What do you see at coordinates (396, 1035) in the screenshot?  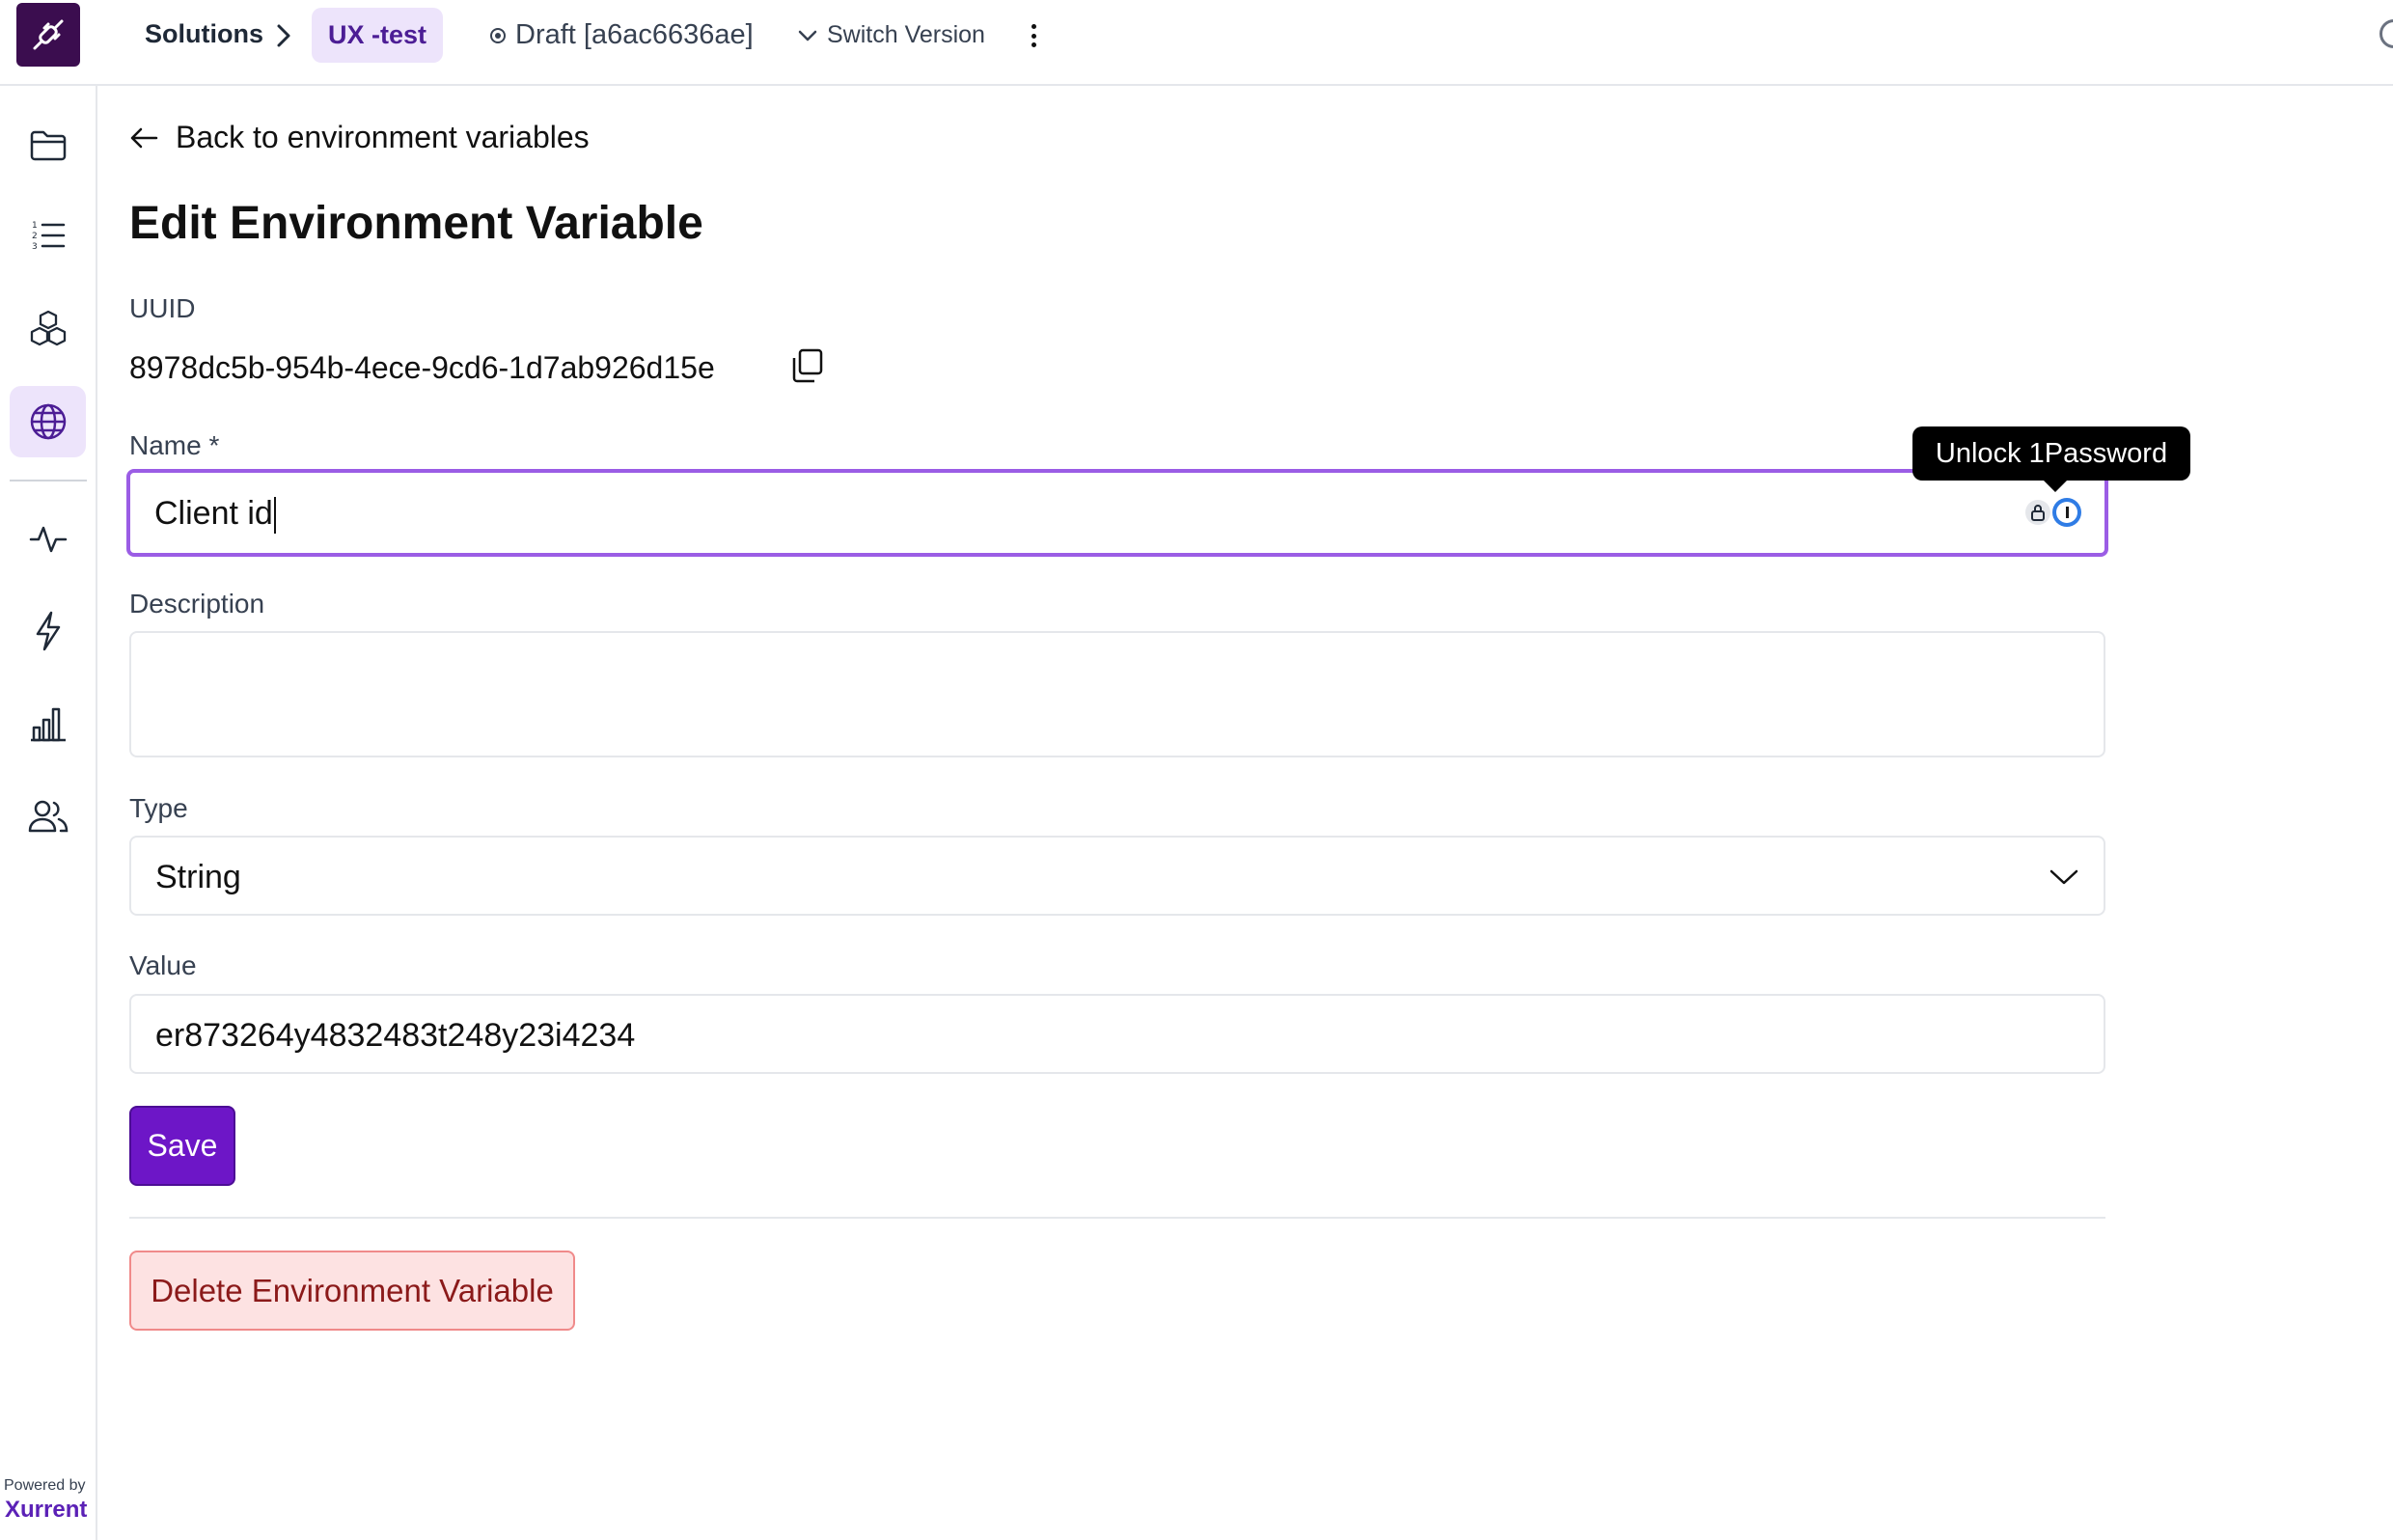 I see `value-input-value: er873264y4832483t248y23i4234` at bounding box center [396, 1035].